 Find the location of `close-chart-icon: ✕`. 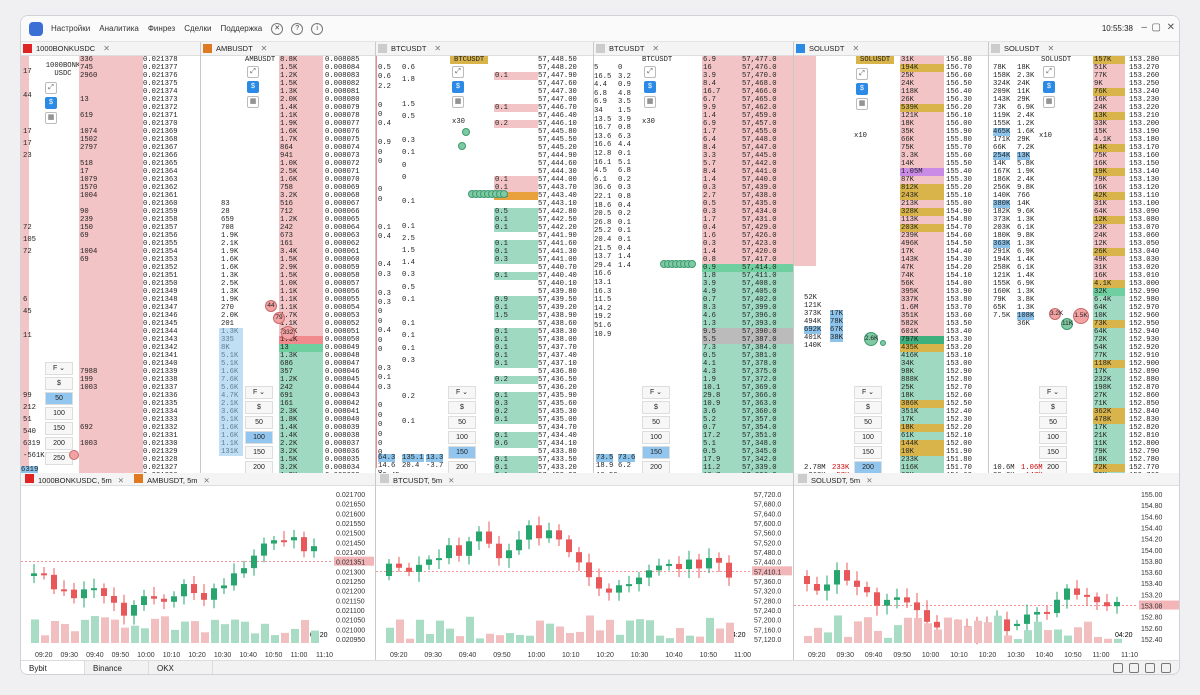

close-chart-icon: ✕ is located at coordinates (121, 480).